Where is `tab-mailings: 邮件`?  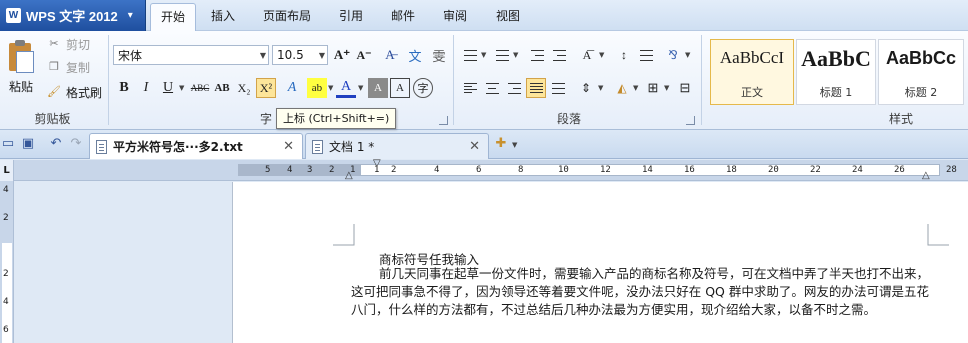 tab-mailings: 邮件 is located at coordinates (403, 16).